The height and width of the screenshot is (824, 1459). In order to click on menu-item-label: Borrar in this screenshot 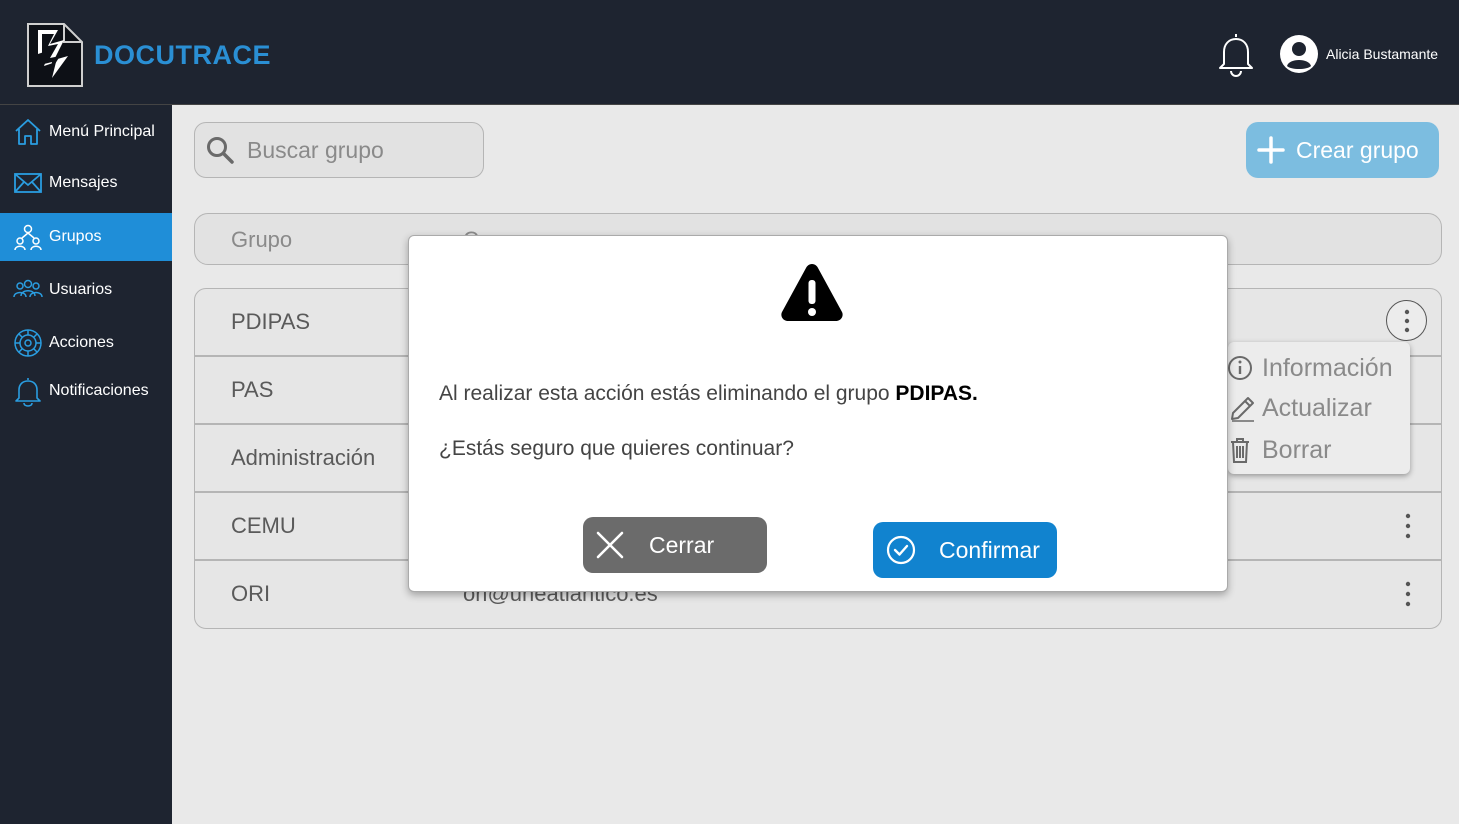, I will do `click(1297, 449)`.